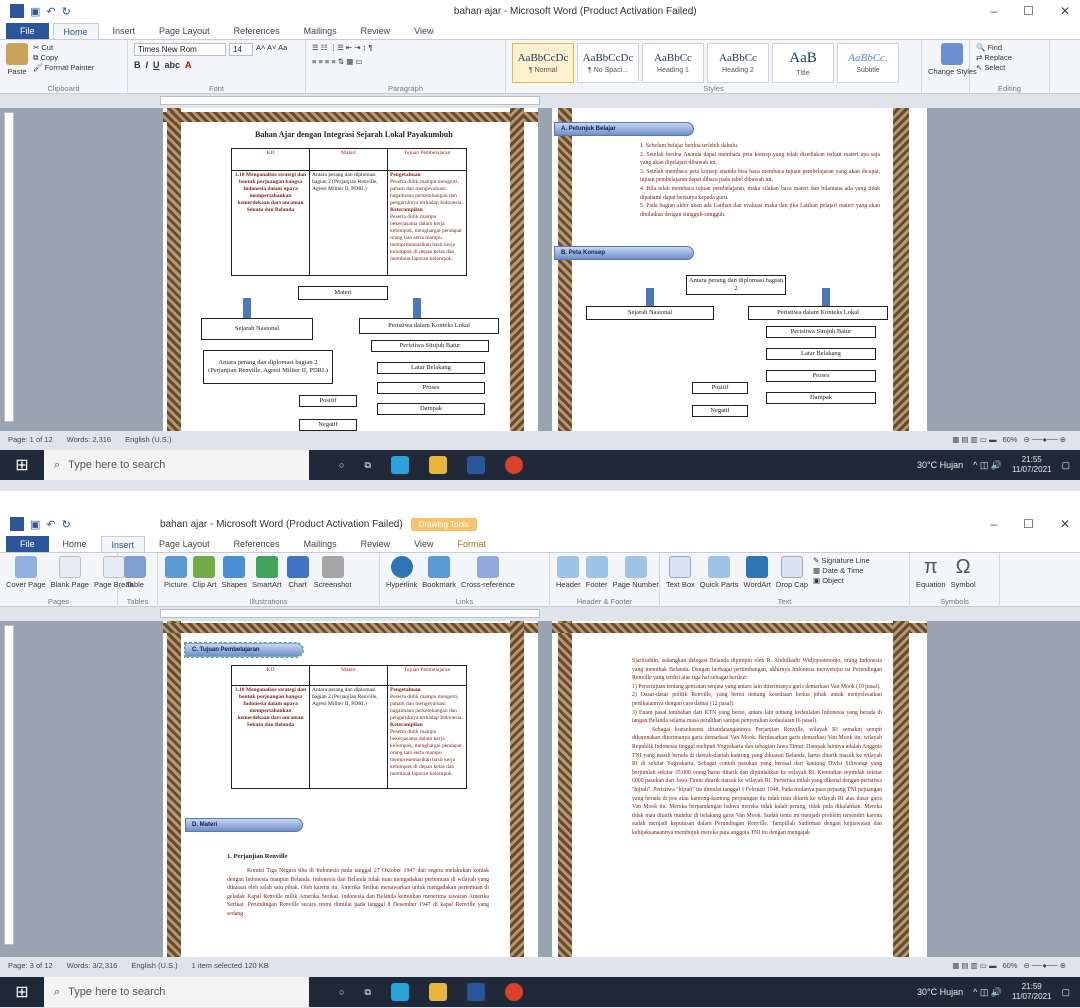 This screenshot has width=1080, height=1008. What do you see at coordinates (1031, 992) in the screenshot?
I see `clock: 21:59 11/07/2021` at bounding box center [1031, 992].